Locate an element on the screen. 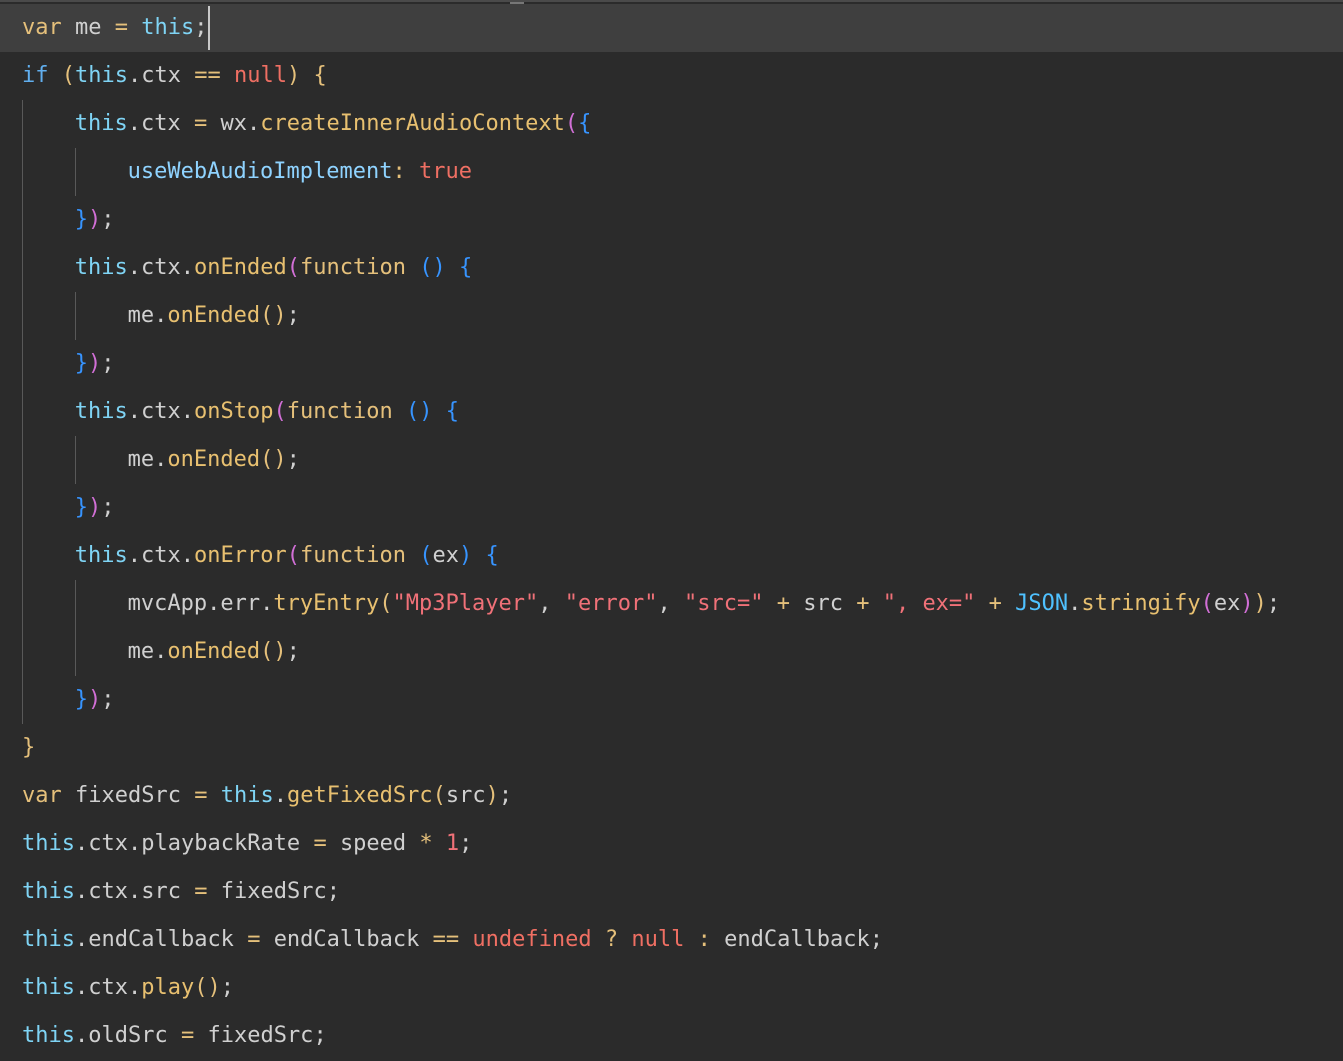  code-line-8: }); is located at coordinates (671, 364).